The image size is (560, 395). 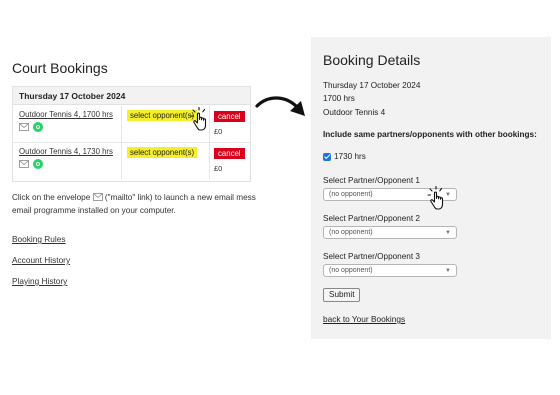 I want to click on opponent-3-label: Select Partner/Opponent 3, so click(x=371, y=256).